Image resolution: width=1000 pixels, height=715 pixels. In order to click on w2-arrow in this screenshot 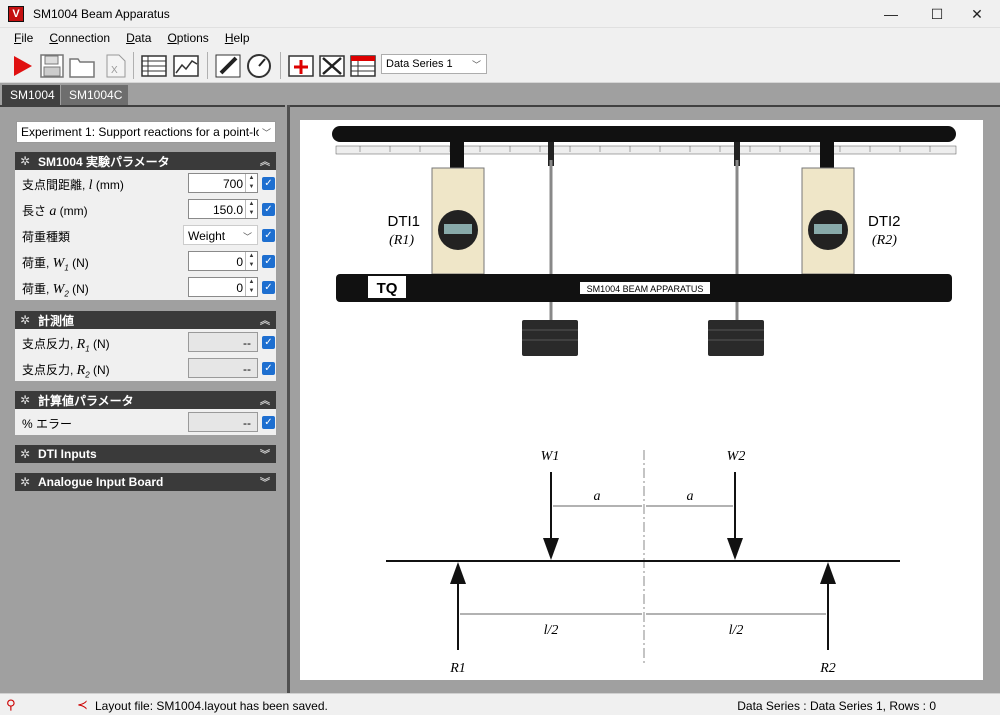, I will do `click(735, 549)`.